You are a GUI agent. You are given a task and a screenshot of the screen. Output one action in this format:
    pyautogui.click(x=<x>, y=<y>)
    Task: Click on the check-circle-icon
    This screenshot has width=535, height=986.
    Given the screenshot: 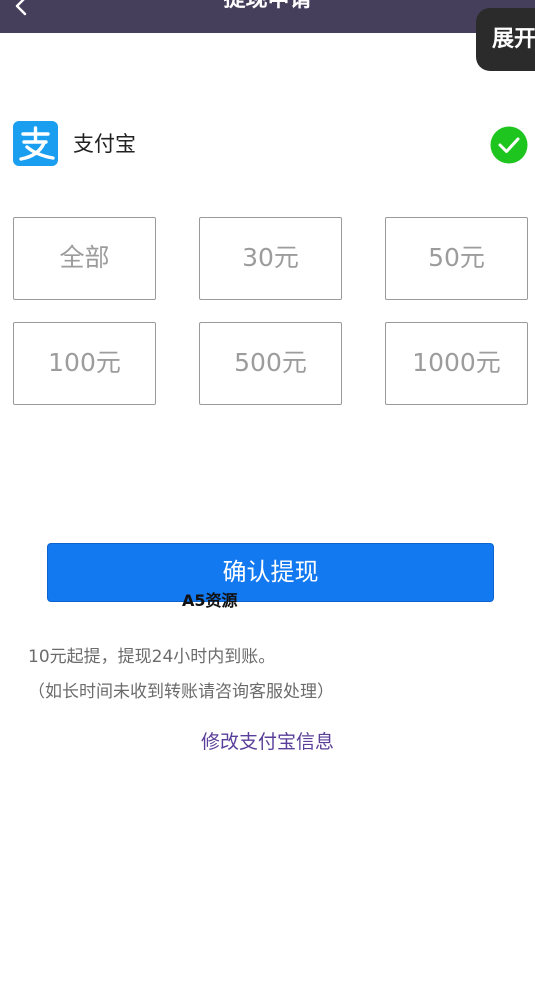 What is the action you would take?
    pyautogui.click(x=509, y=145)
    